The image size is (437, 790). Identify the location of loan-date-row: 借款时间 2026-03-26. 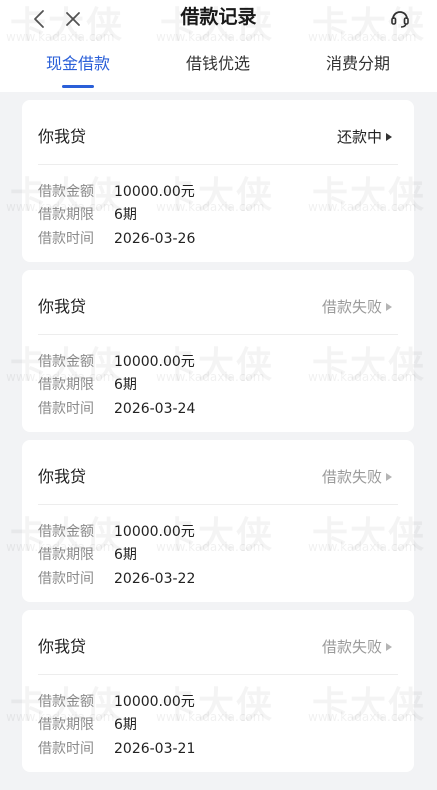
(116, 239).